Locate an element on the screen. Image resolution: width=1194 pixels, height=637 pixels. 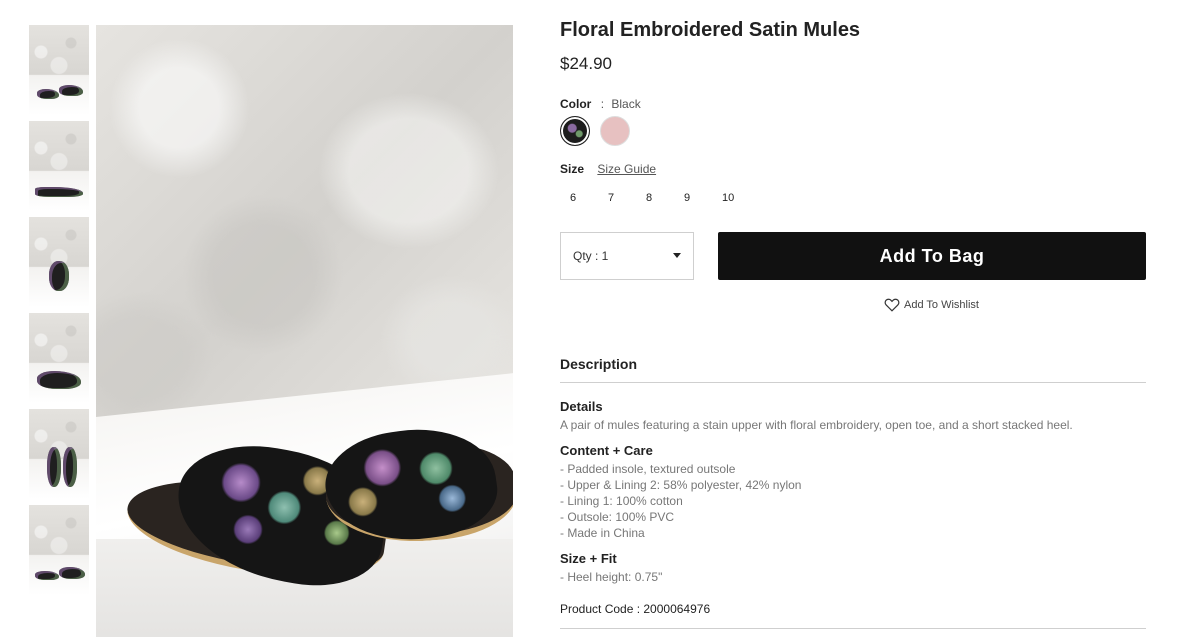
add-to-wishlist-link: Add To Wishlist is located at coordinates (931, 304).